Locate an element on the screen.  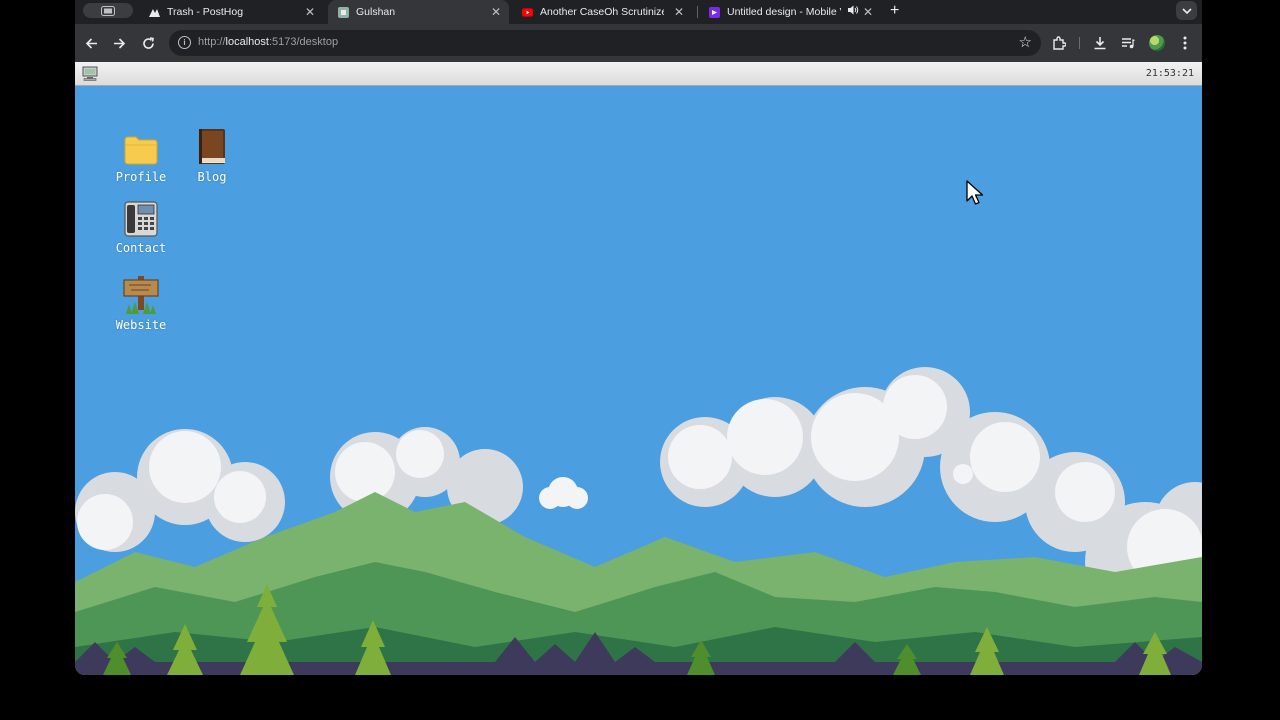
profile-avatar is located at coordinates (1157, 43).